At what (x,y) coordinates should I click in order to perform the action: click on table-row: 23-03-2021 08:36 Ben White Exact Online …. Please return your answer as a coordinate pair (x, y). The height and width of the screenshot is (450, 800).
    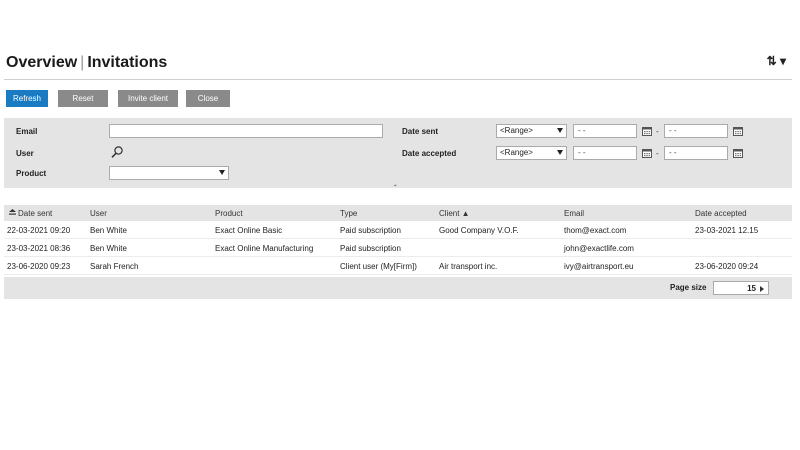
    Looking at the image, I should click on (398, 248).